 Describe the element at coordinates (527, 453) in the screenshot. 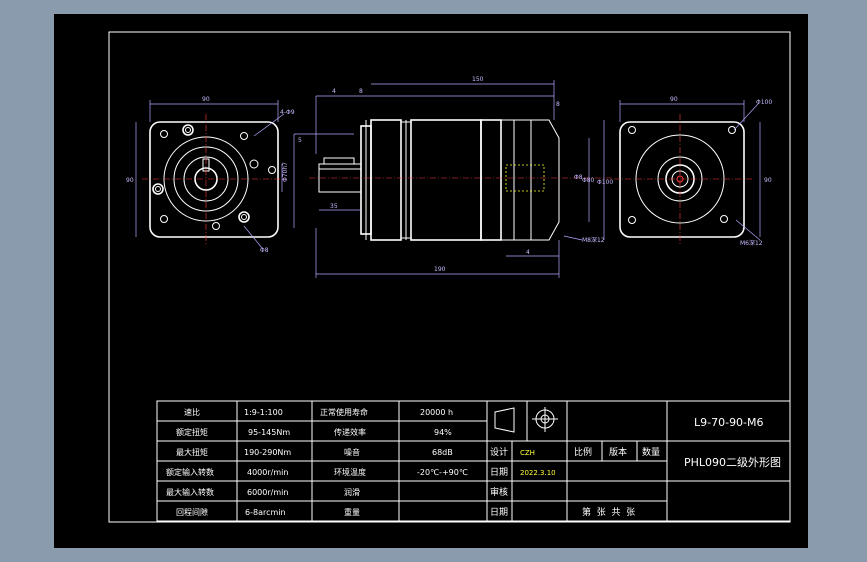

I see `designer-value: CZH` at that location.